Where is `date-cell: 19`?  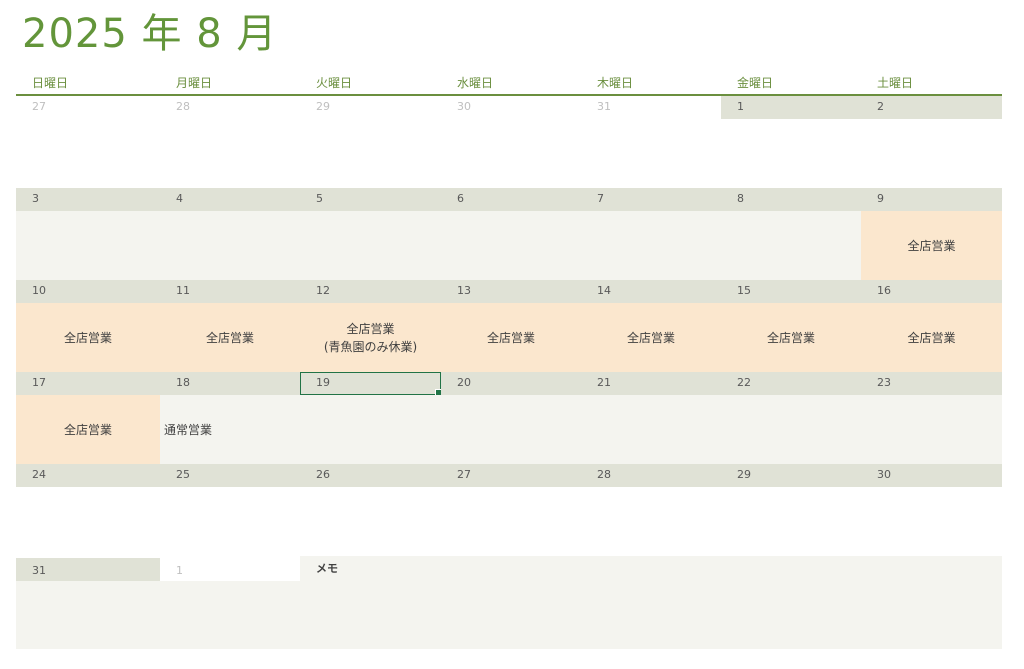
date-cell: 19 is located at coordinates (371, 384).